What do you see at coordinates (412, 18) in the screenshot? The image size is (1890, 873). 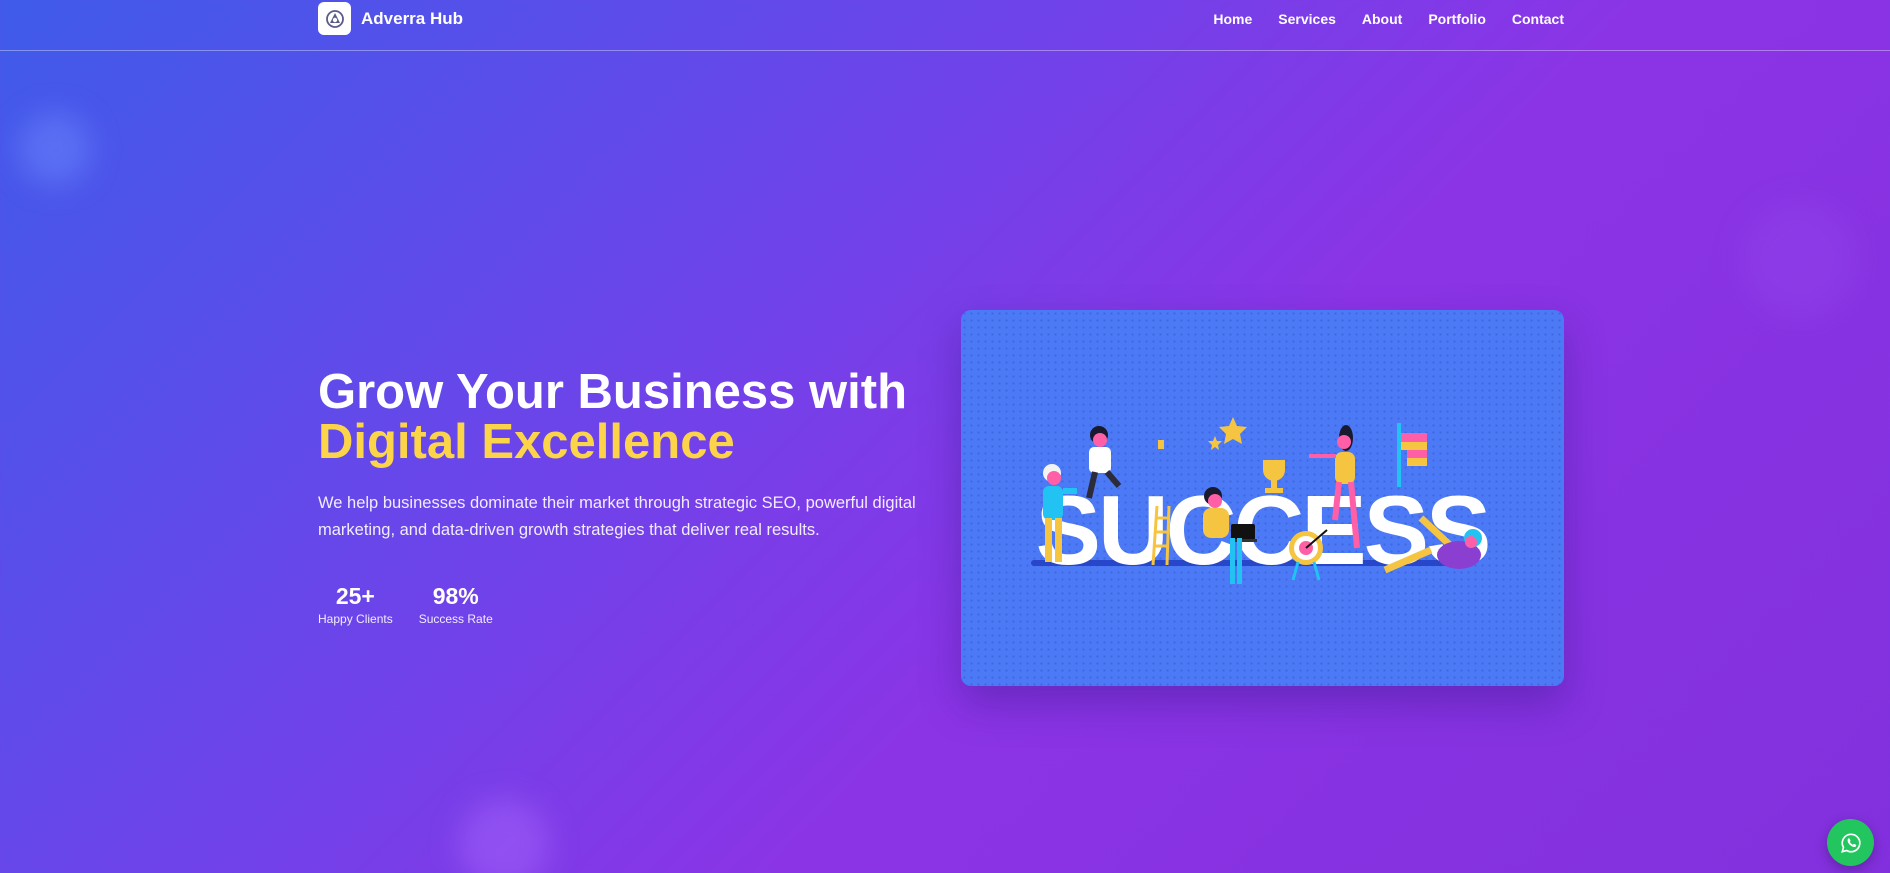 I see `brand-name: Adverra Hub` at bounding box center [412, 18].